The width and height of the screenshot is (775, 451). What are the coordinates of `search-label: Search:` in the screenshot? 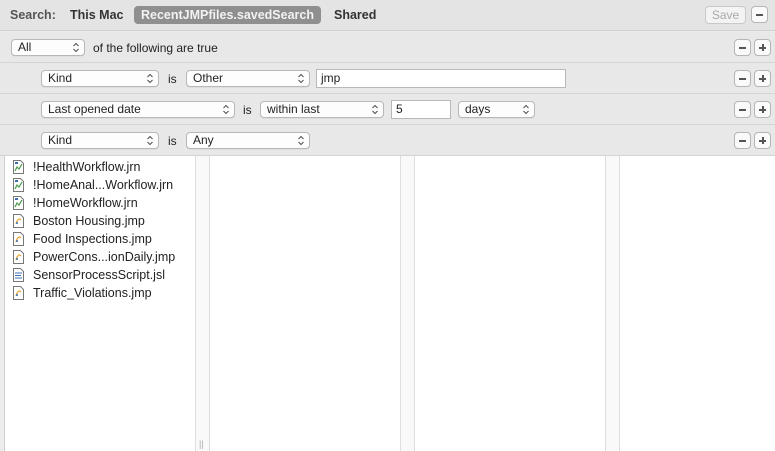 It's located at (33, 15).